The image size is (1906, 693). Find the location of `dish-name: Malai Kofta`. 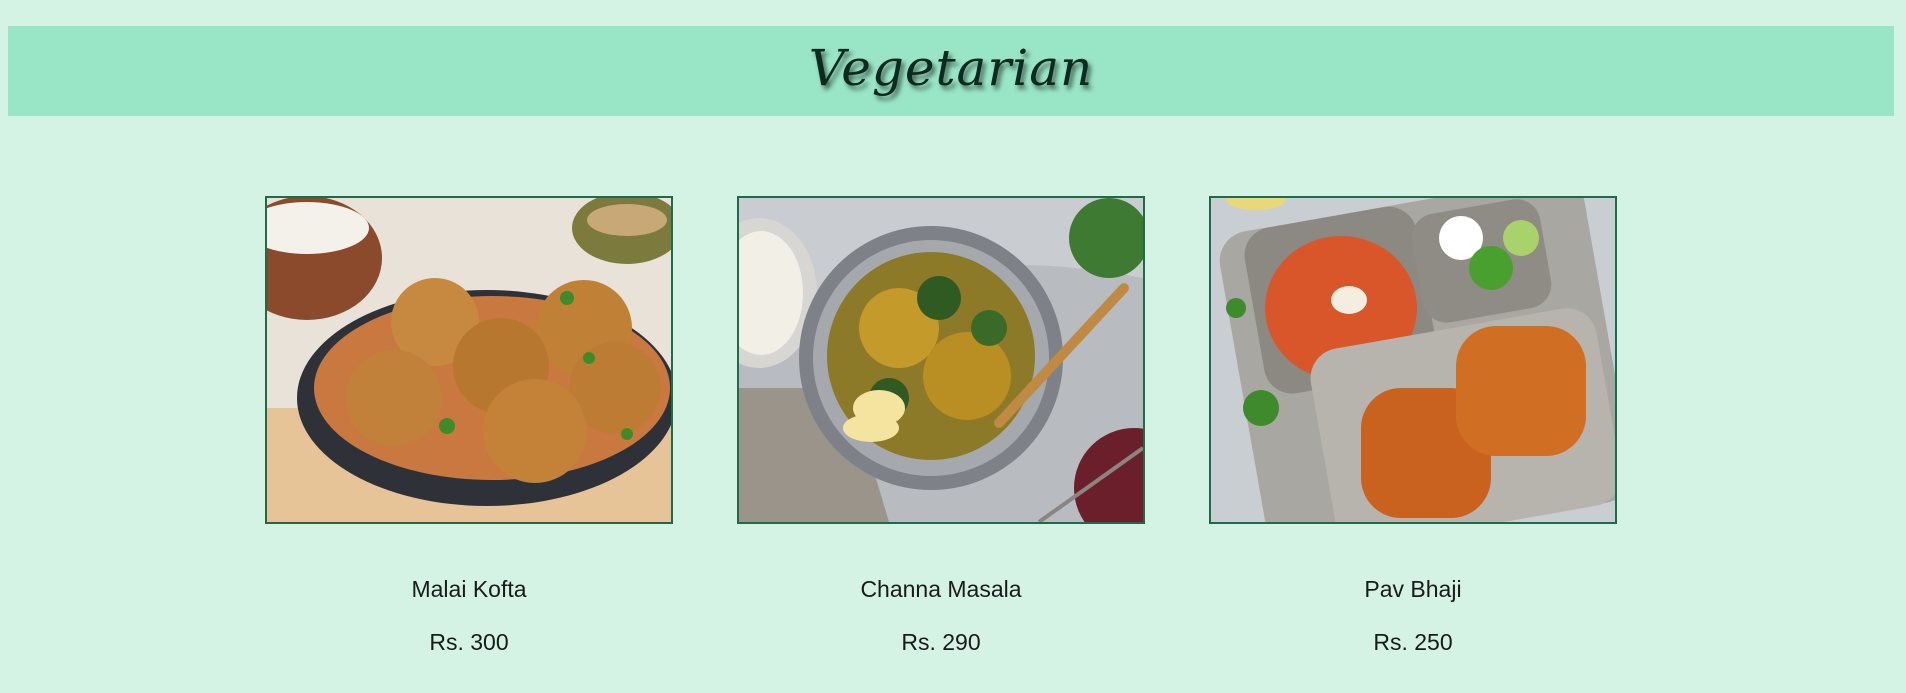

dish-name: Malai Kofta is located at coordinates (469, 589).